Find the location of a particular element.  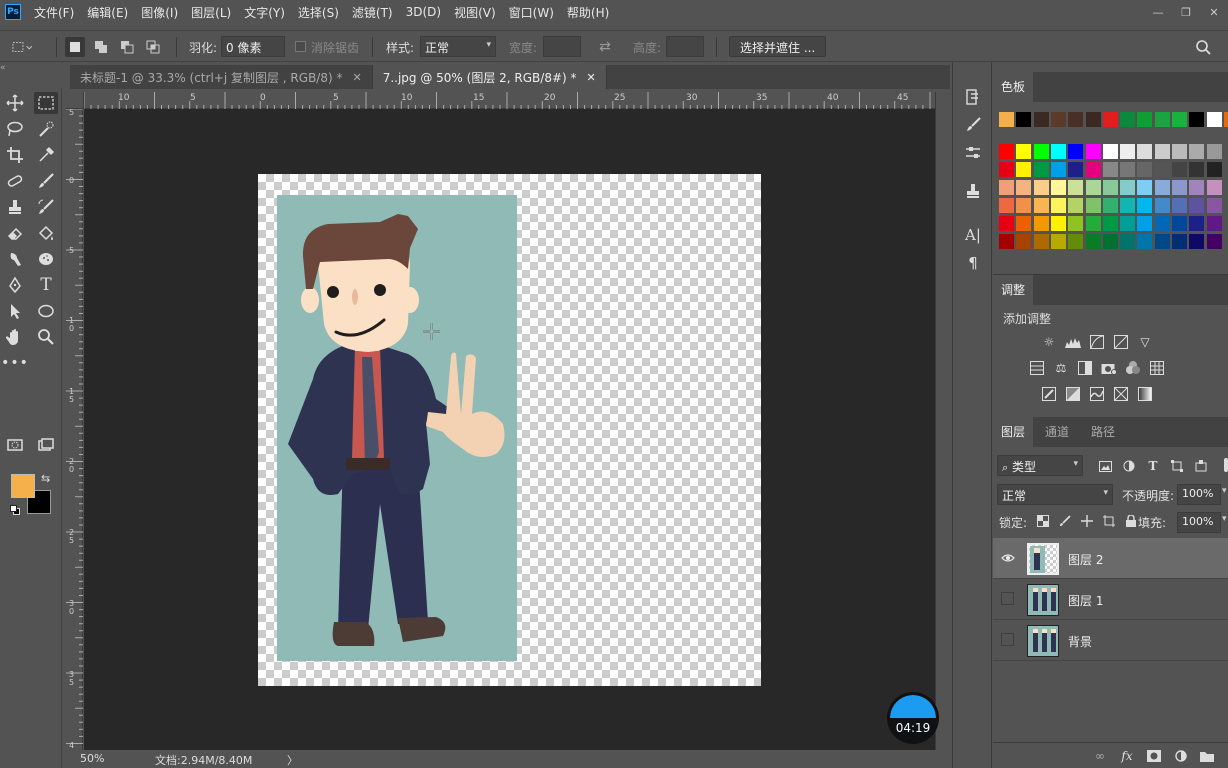

swap-colors-icon: ⇆ is located at coordinates (45, 478).